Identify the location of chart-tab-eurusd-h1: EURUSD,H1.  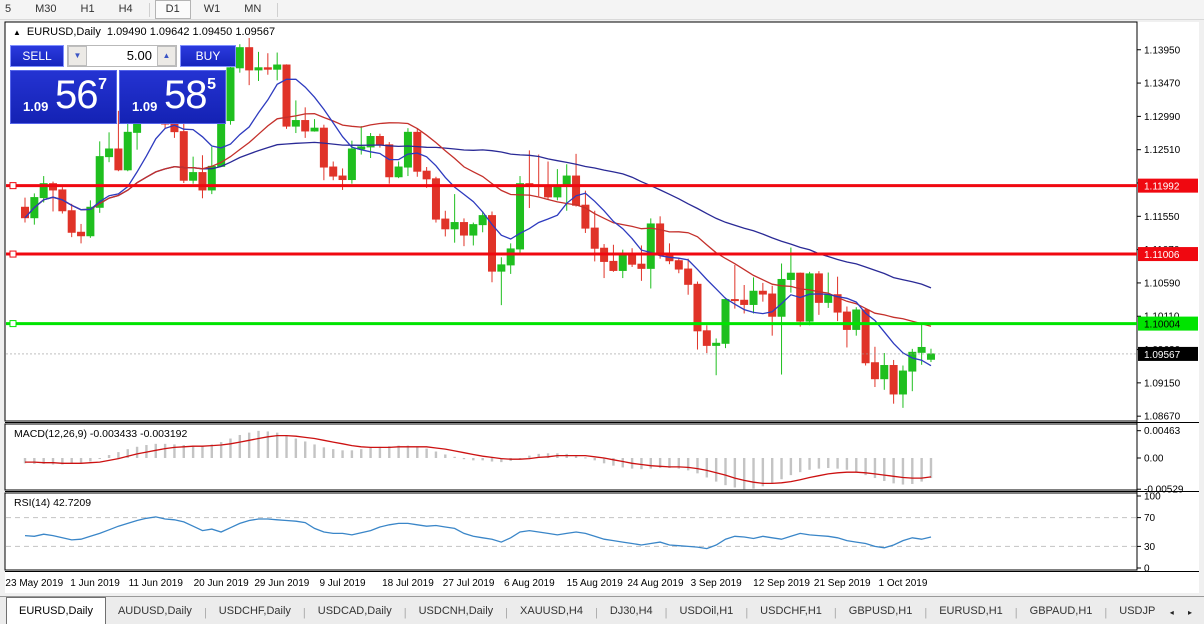
(971, 611).